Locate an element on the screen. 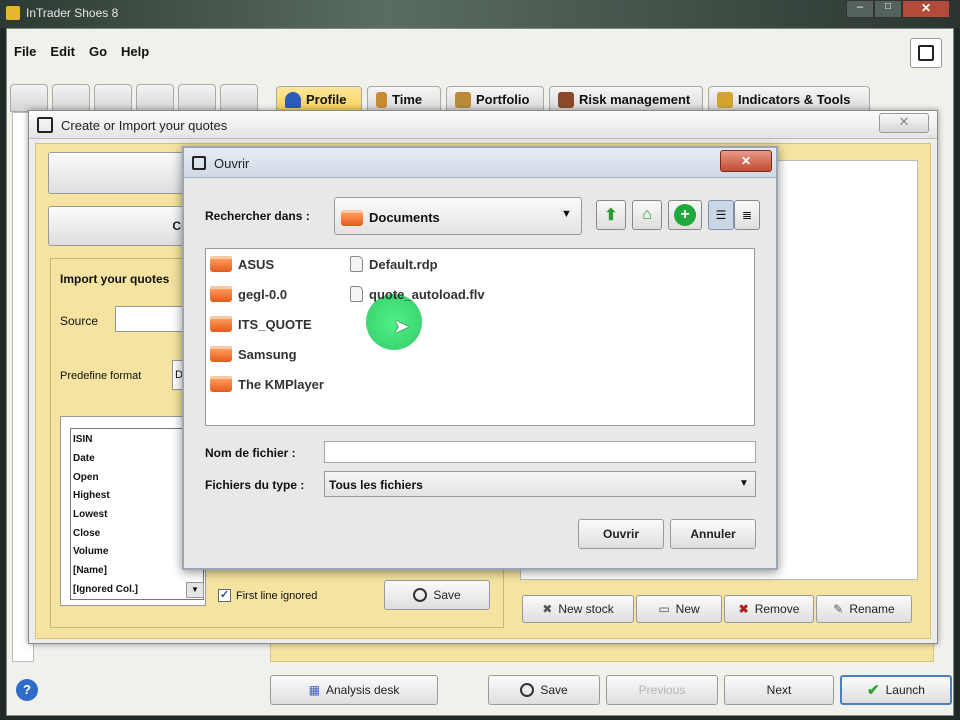  new-doc-icon: ▭ is located at coordinates (664, 609).